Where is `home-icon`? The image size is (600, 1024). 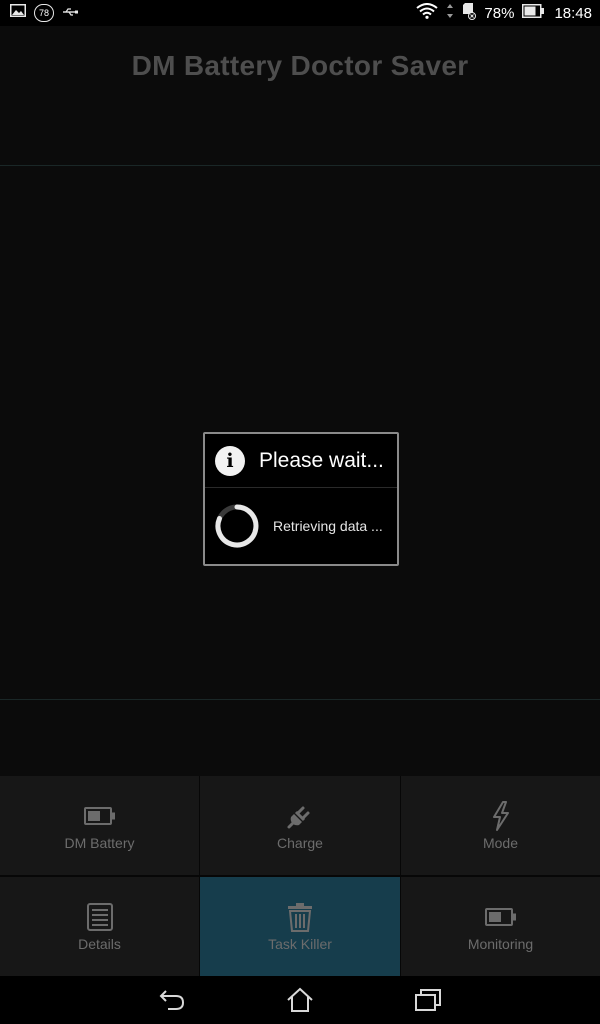 home-icon is located at coordinates (300, 1000).